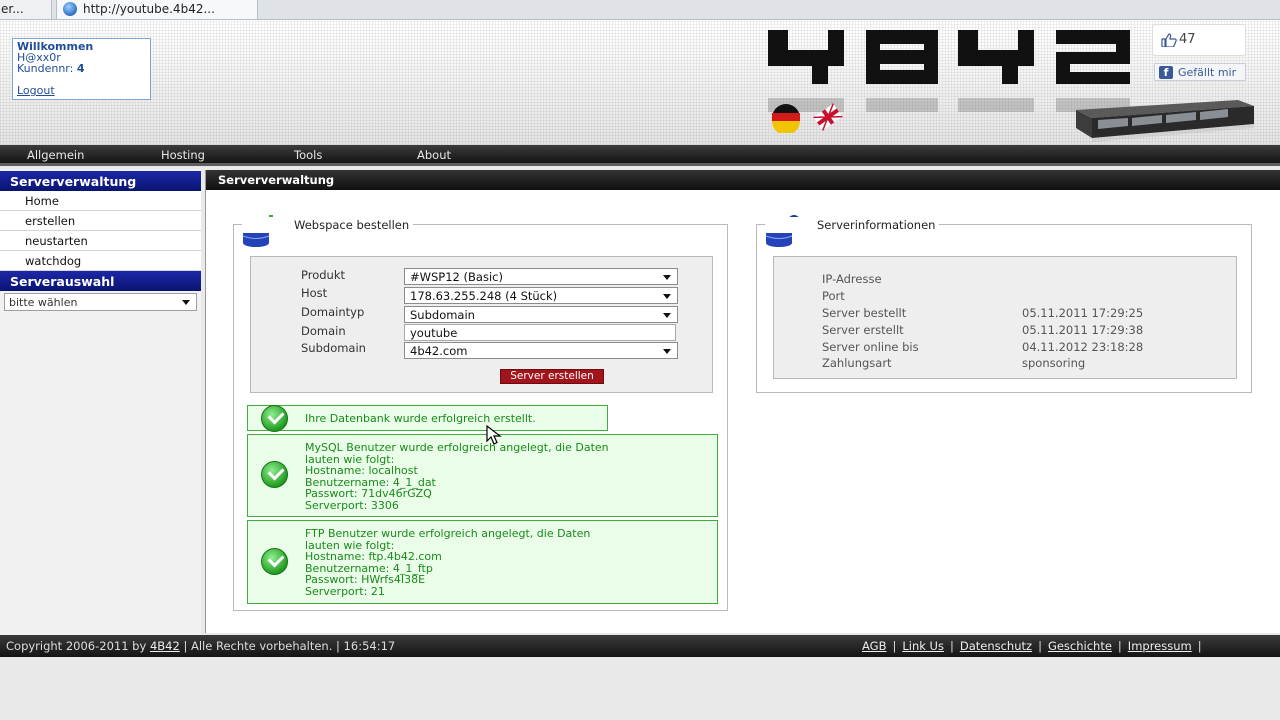  What do you see at coordinates (1083, 313) in the screenshot?
I see `info-value-server-bestellt: 05.11.2011 17:29:25` at bounding box center [1083, 313].